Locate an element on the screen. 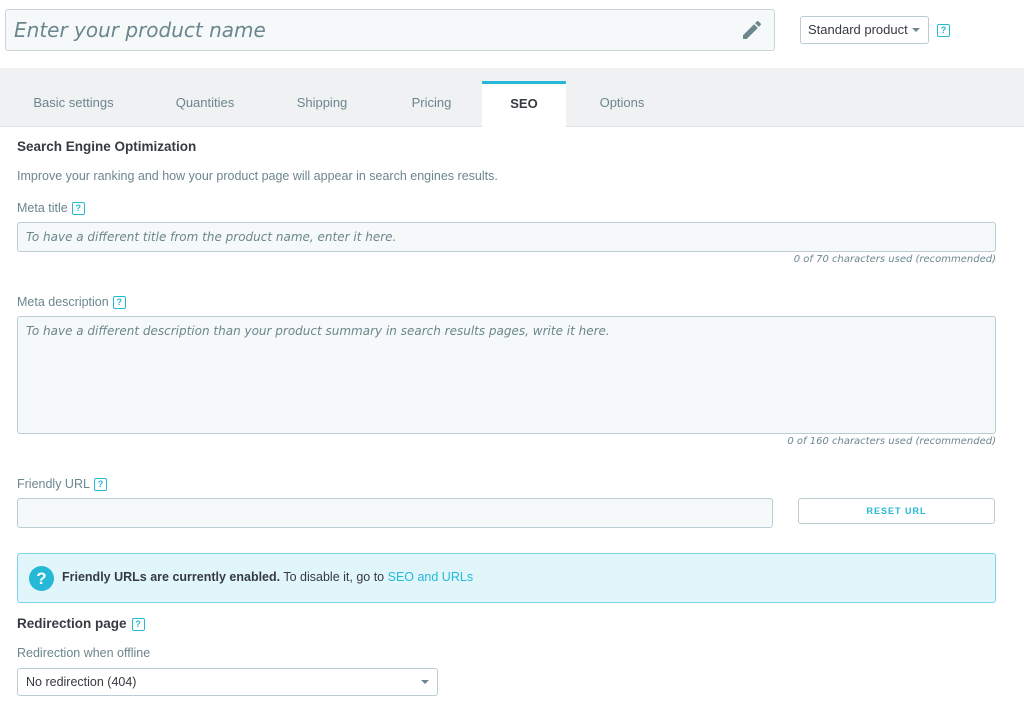  product-type-dropdown: Standard product is located at coordinates (864, 30).